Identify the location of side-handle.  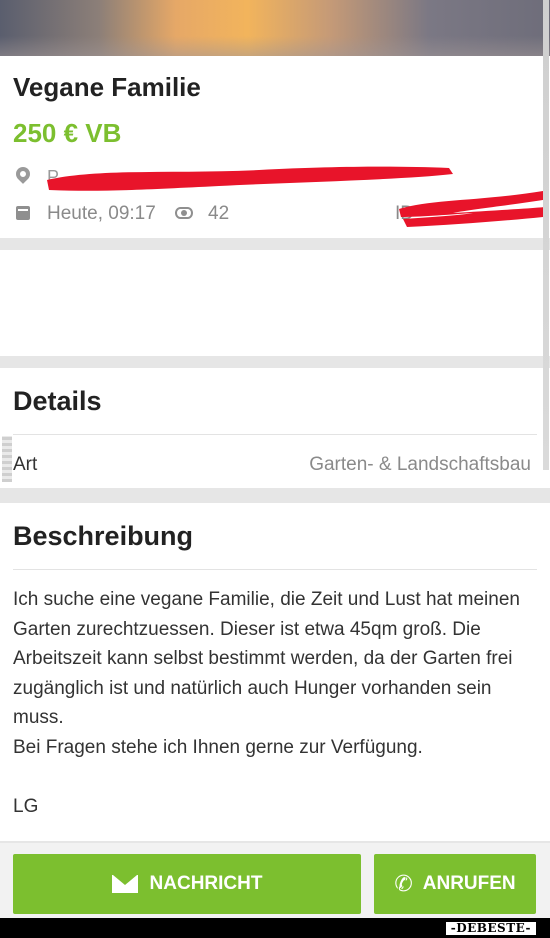
(7, 459).